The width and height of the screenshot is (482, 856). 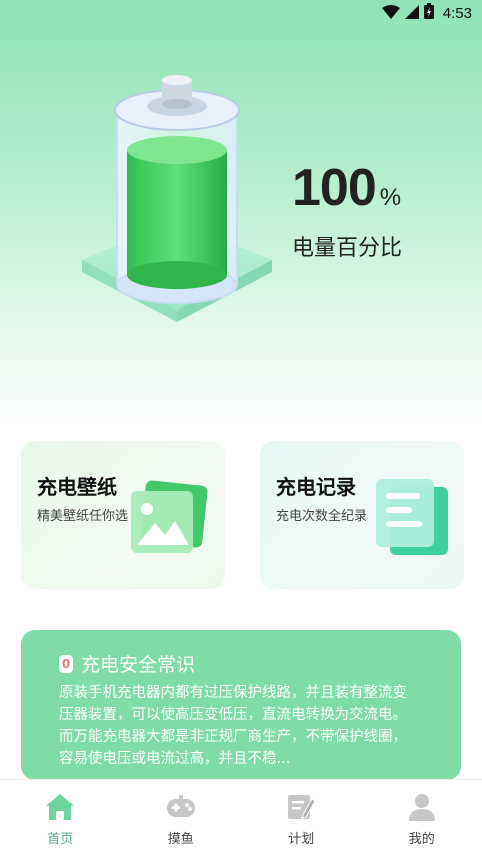 I want to click on tips-header: 0 充电安全常识, so click(x=127, y=663).